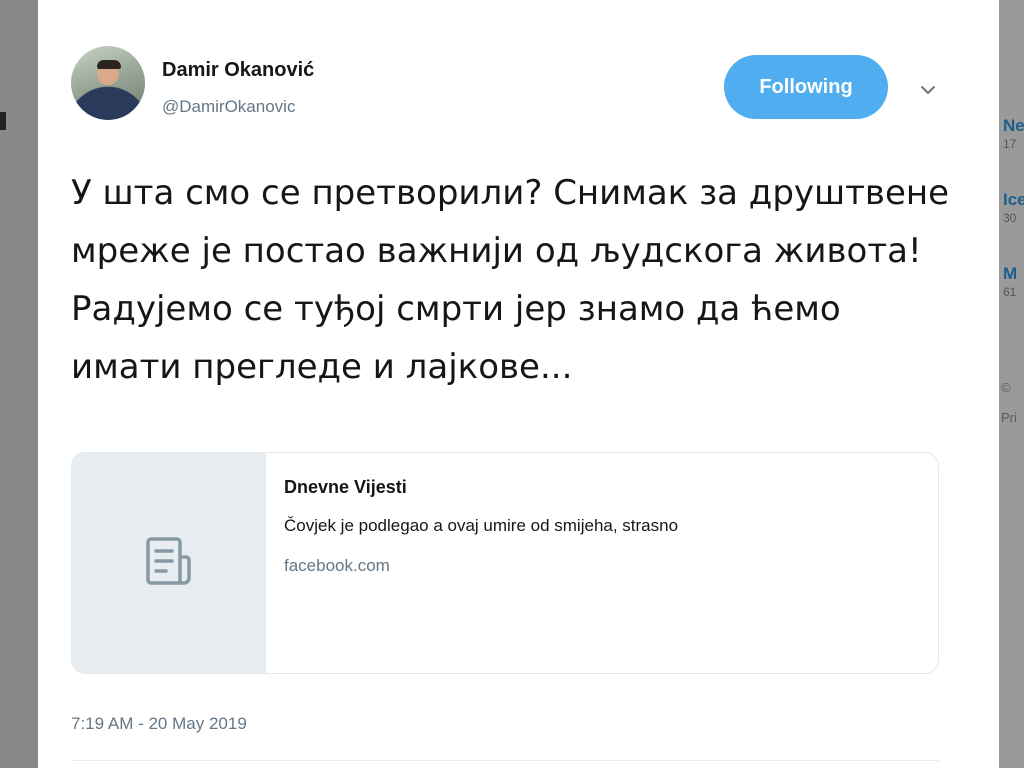 The image size is (1024, 768). What do you see at coordinates (1009, 417) in the screenshot?
I see `footer-privacy: Pri` at bounding box center [1009, 417].